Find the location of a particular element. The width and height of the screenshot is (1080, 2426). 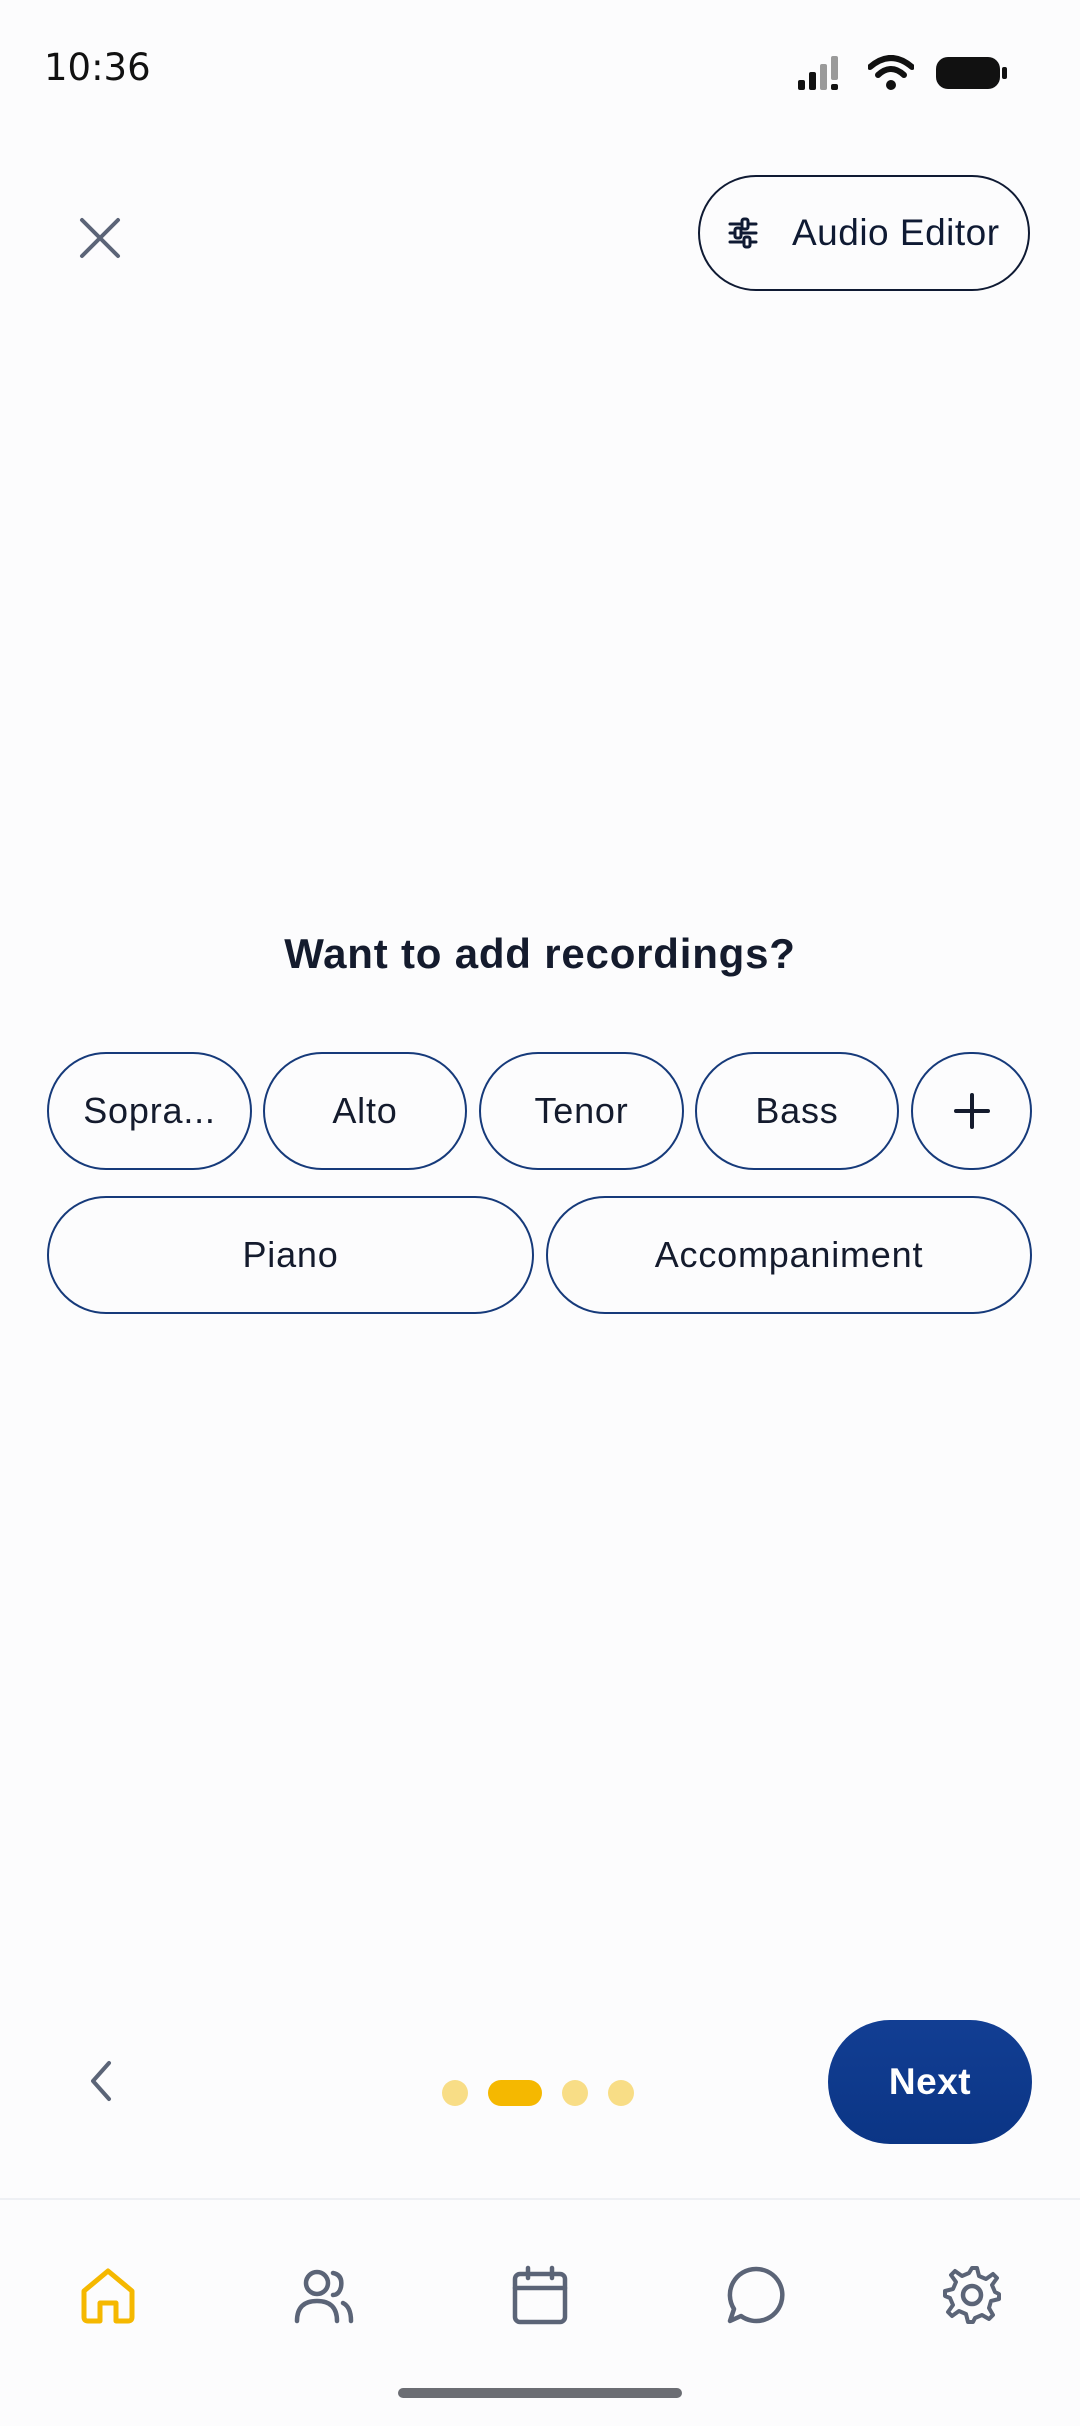

signal-icon is located at coordinates (818, 73).